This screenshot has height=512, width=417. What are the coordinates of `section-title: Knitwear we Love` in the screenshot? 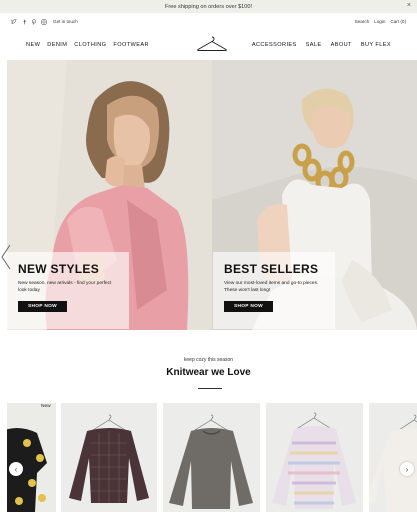 It's located at (208, 372).